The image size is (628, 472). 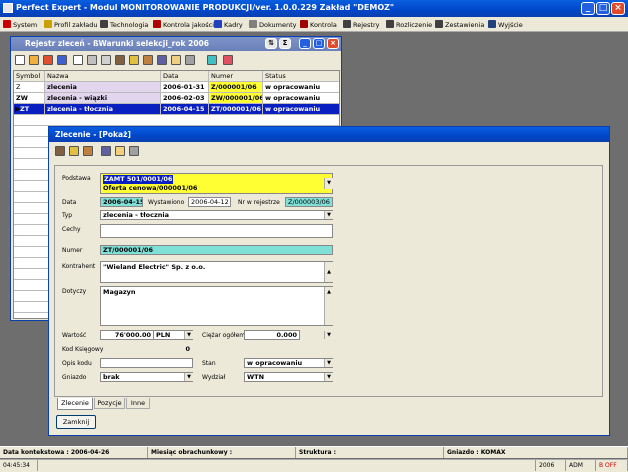 What do you see at coordinates (361, 25) in the screenshot?
I see `menu-rejestry: Rejestry` at bounding box center [361, 25].